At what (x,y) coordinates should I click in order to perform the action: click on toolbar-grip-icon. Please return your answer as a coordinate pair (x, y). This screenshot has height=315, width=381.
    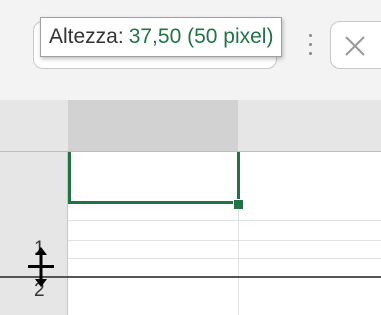
    Looking at the image, I should click on (311, 44).